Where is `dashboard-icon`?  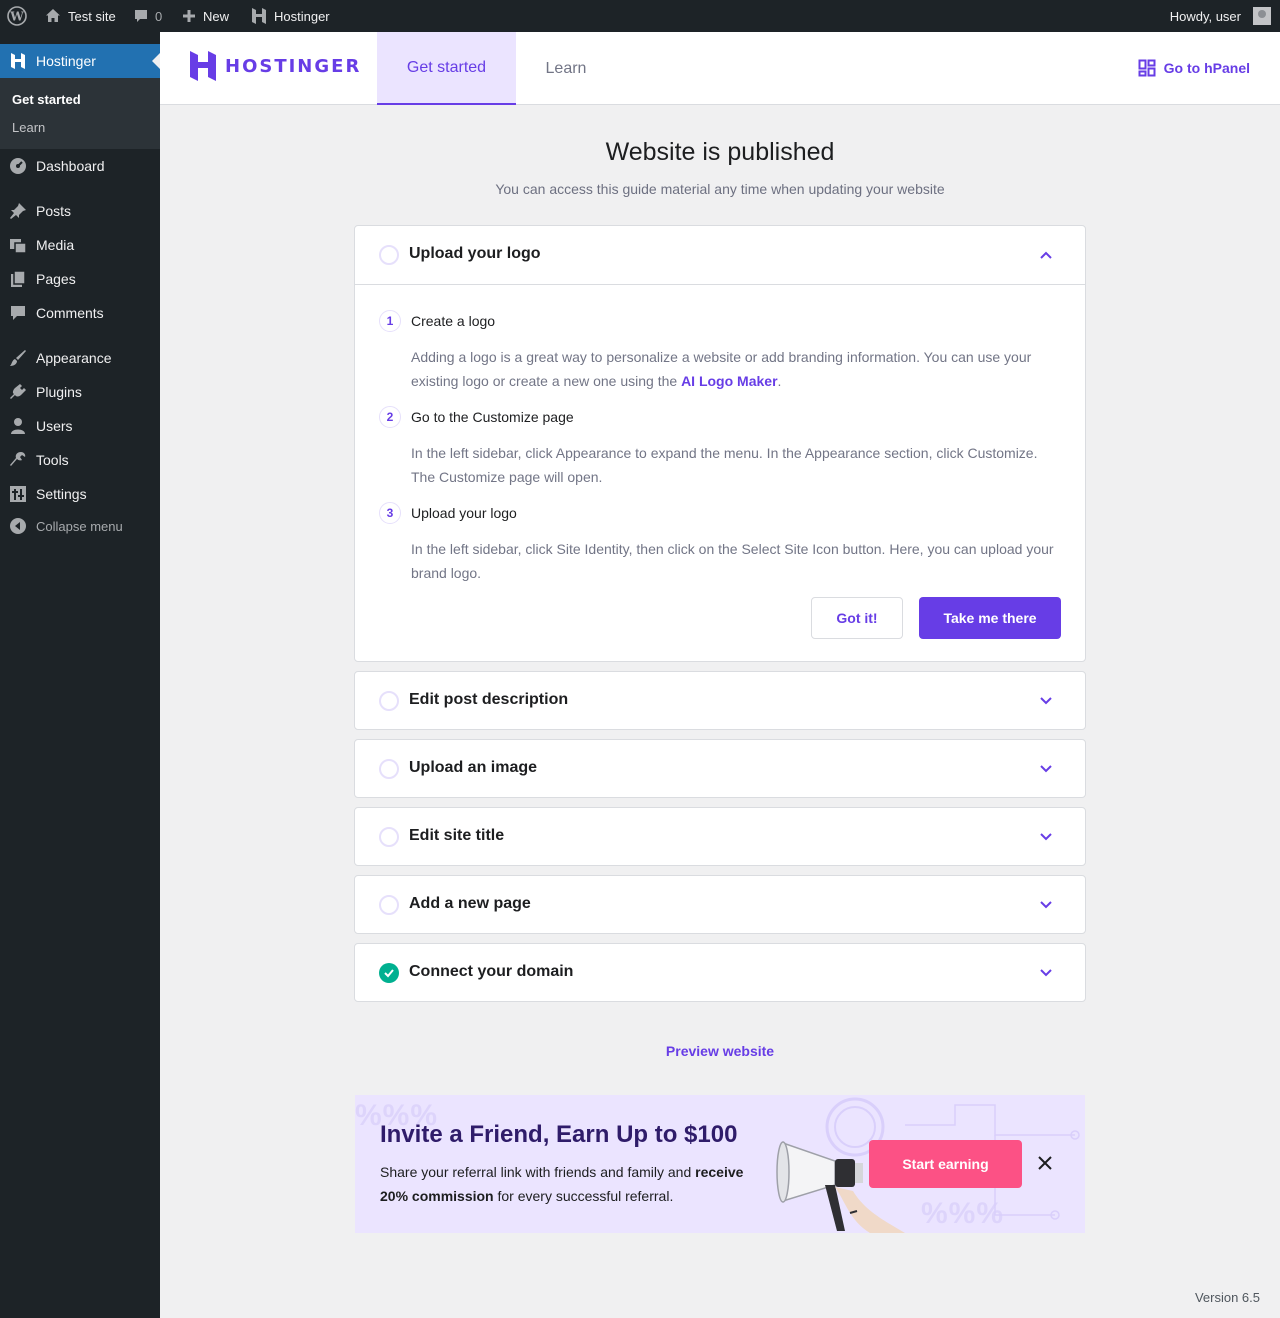
dashboard-icon is located at coordinates (18, 166).